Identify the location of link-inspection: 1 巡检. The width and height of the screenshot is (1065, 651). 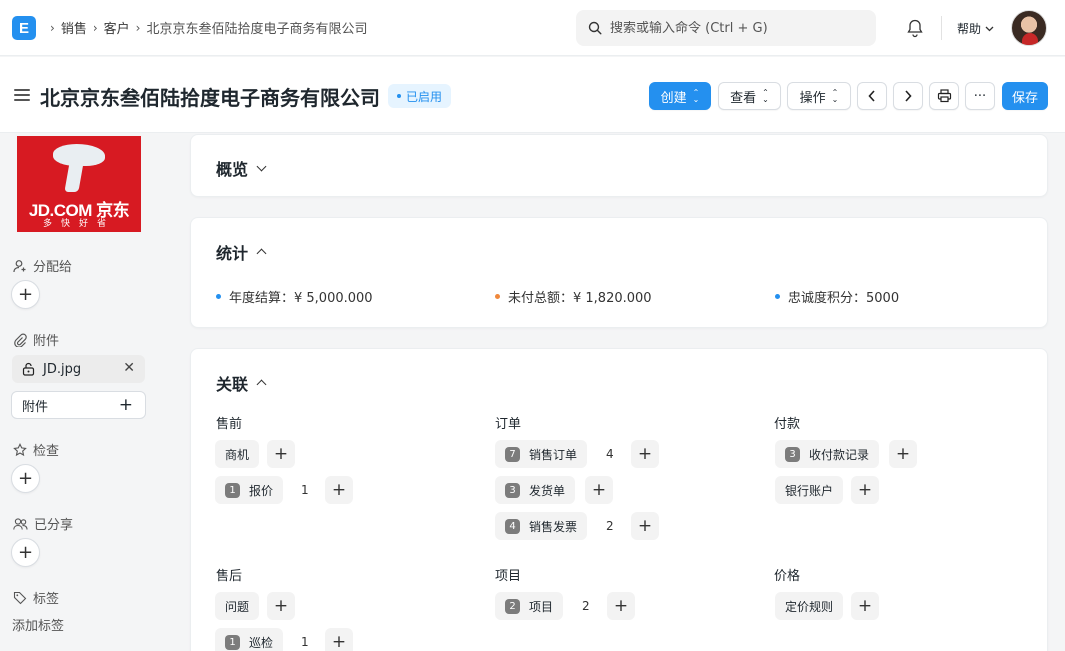
(249, 639).